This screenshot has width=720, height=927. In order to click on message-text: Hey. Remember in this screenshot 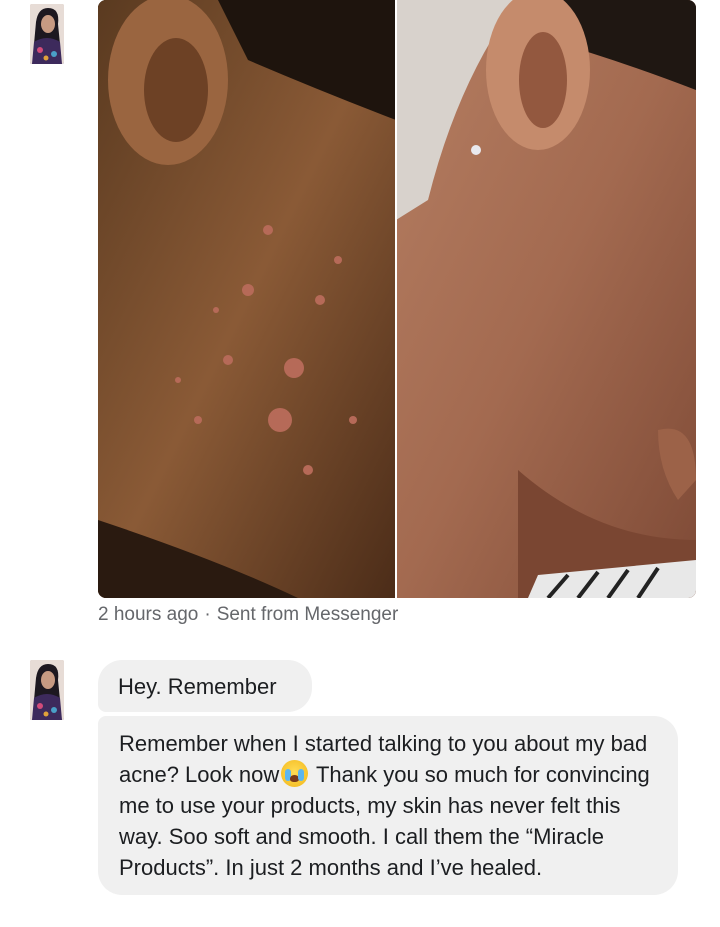, I will do `click(197, 686)`.